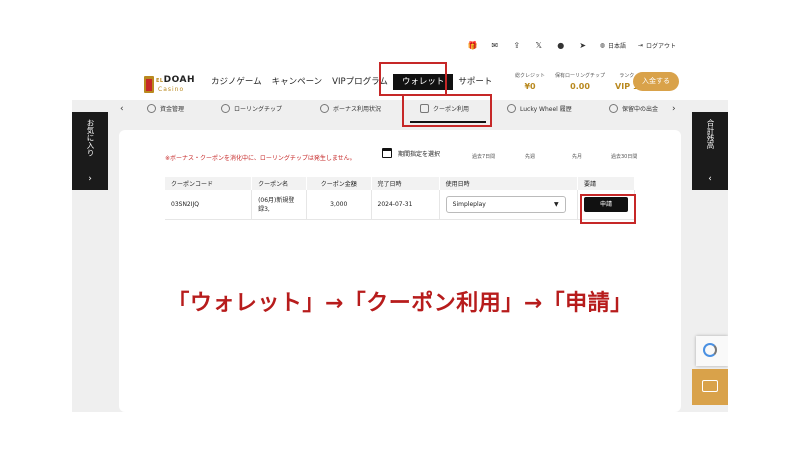 The image size is (800, 450). What do you see at coordinates (351, 82) in the screenshot?
I see `main-nav: カジノゲーム キャンペーン VIPプログラム ウォレット サポート` at bounding box center [351, 82].